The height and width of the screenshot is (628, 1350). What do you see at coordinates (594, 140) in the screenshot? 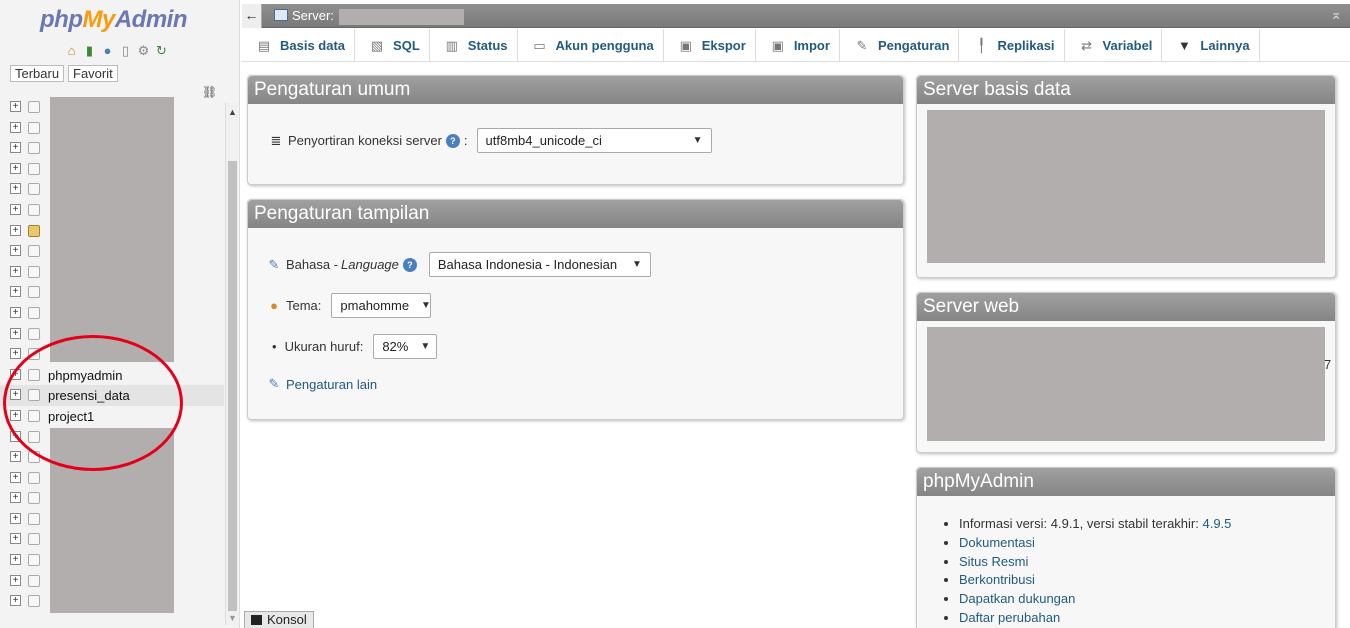
I see `collation-select: utf8mb4_unicode_ci ▼` at bounding box center [594, 140].